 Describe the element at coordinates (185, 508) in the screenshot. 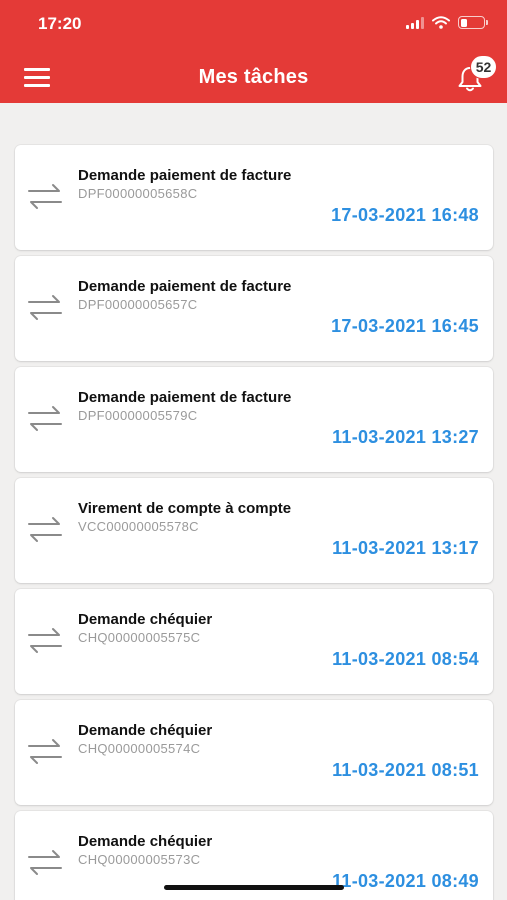

I see `task-title: Virement de compte à compte` at that location.